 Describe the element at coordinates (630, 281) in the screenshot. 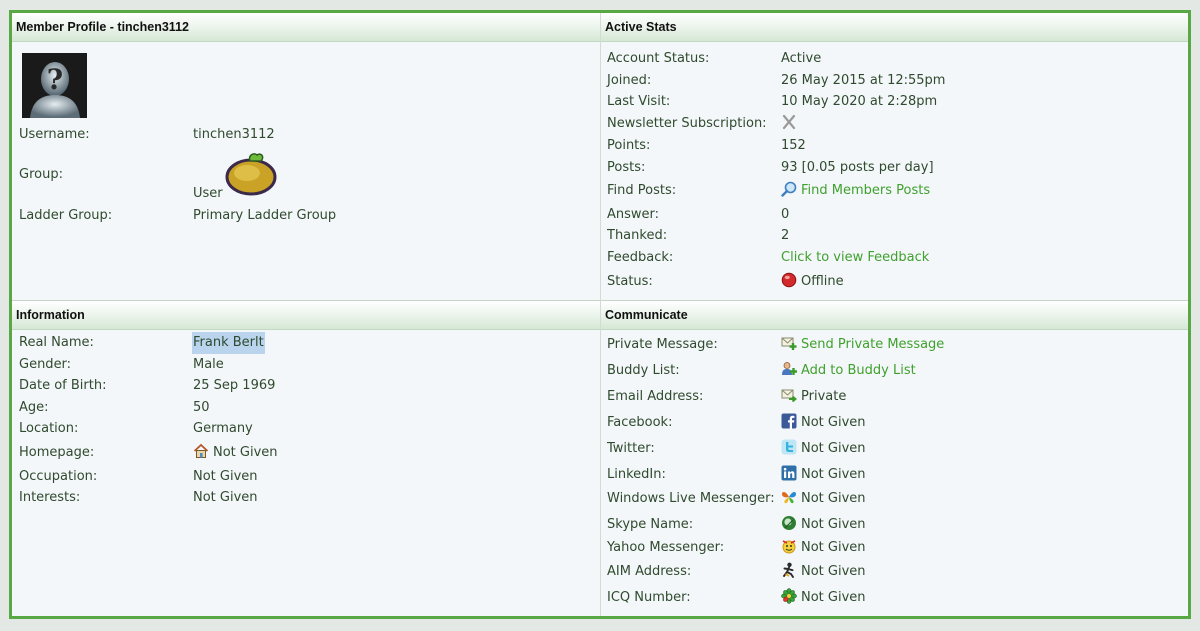

I see `status-label: Status:` at that location.